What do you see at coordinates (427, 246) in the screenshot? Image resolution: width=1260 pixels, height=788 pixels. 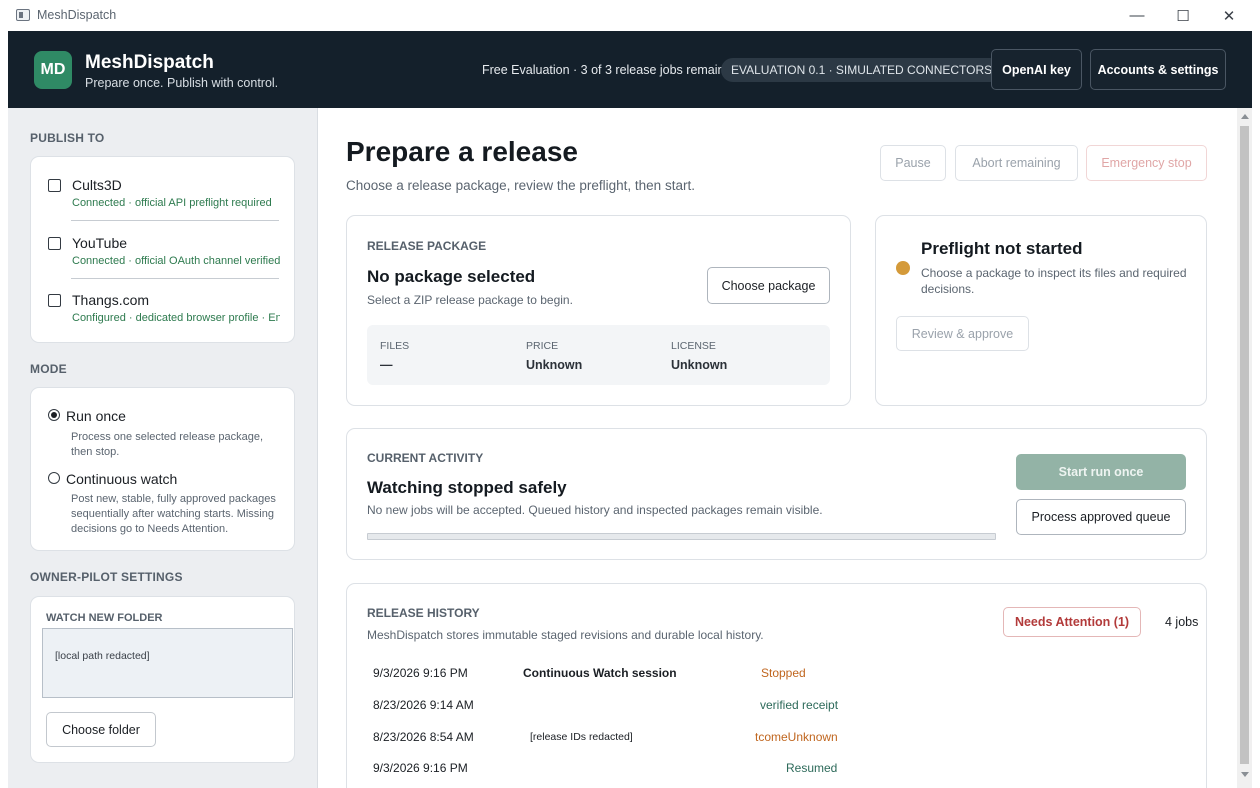 I see `release-package-heading: RELEASE PACKAGE` at bounding box center [427, 246].